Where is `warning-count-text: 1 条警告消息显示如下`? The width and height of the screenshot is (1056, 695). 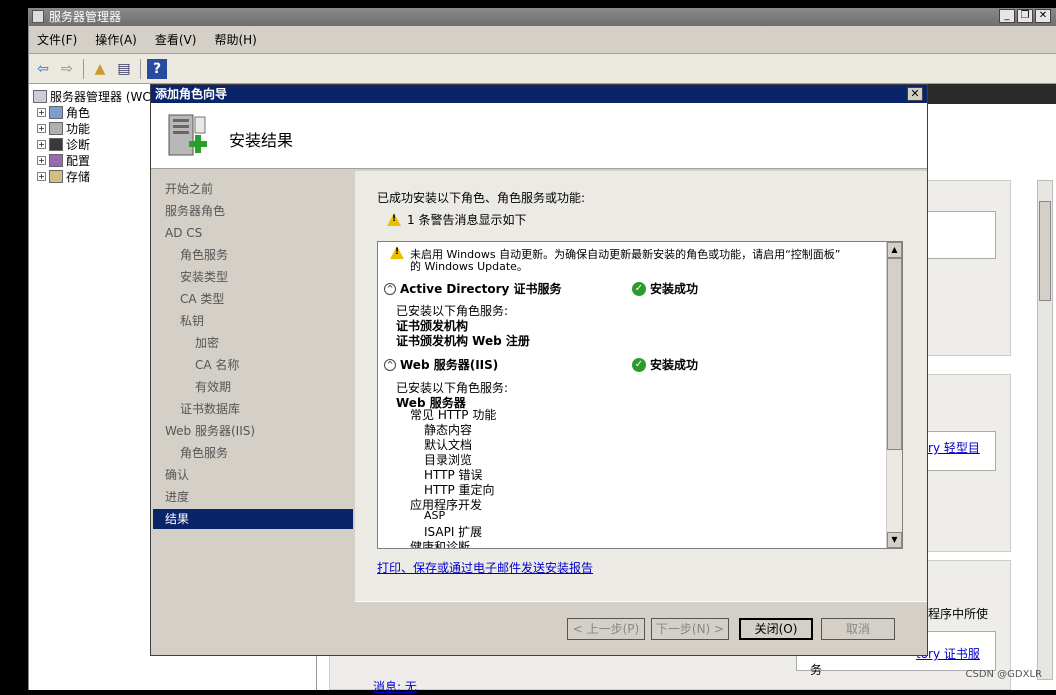
warning-count-text: 1 条警告消息显示如下 is located at coordinates (466, 219).